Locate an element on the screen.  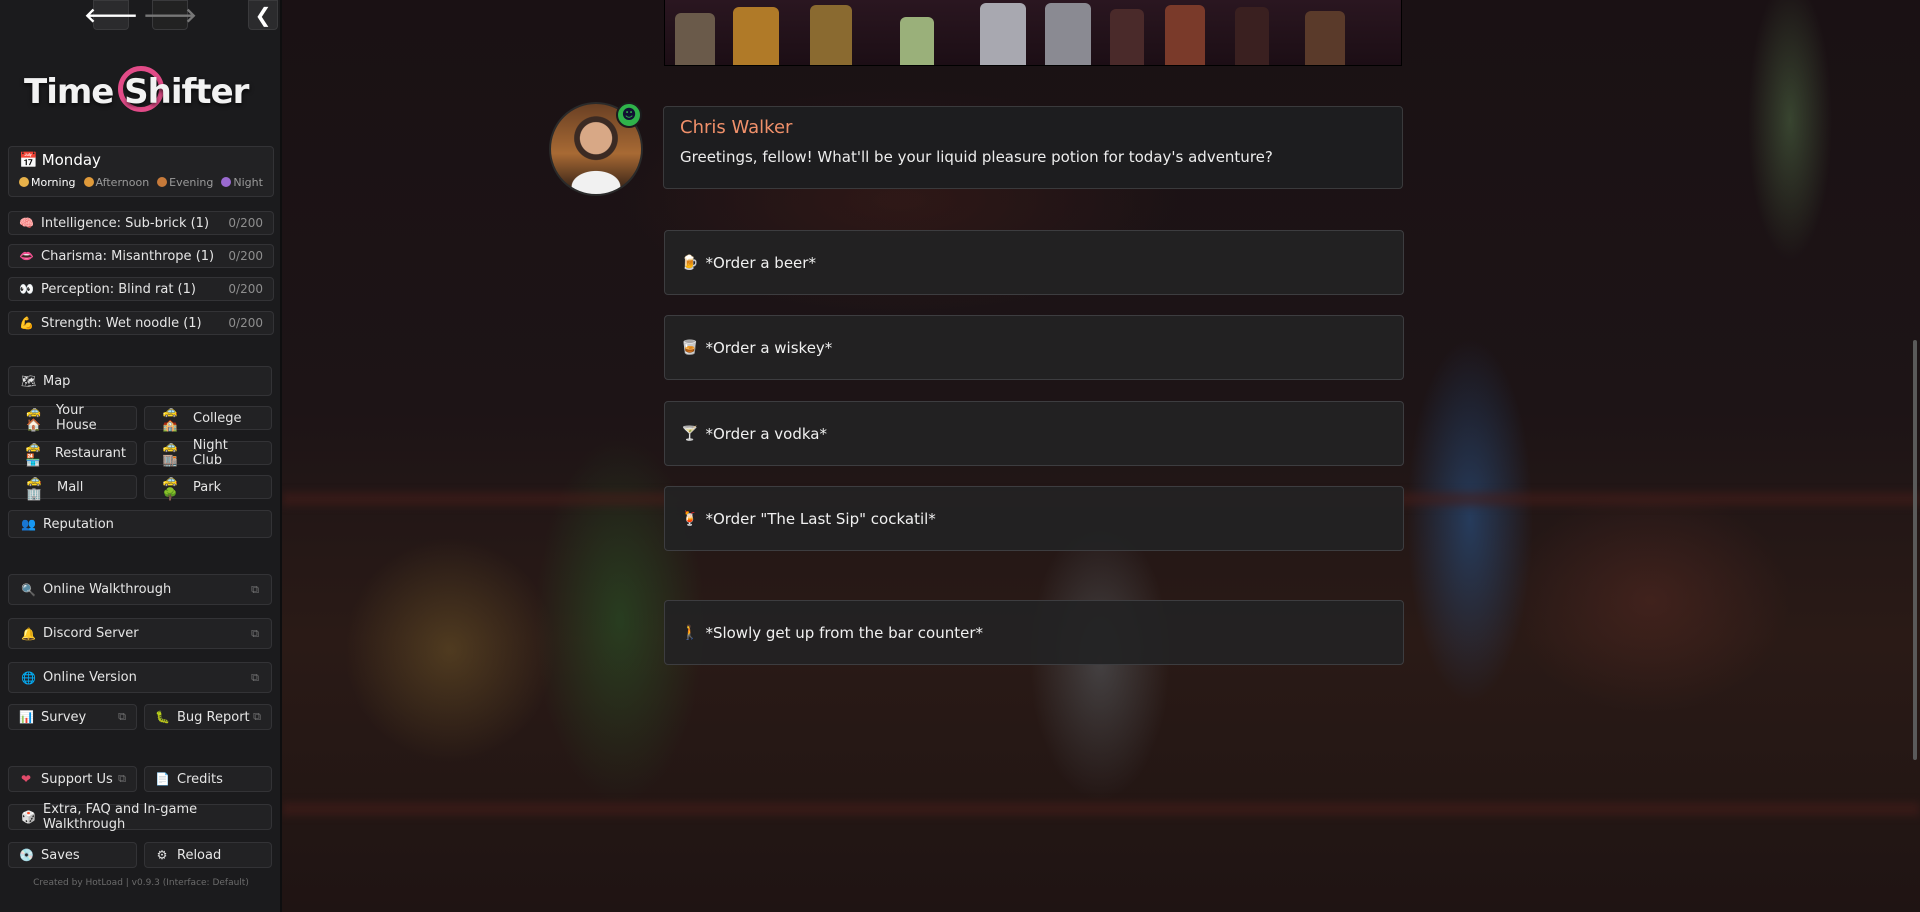
location-label: Your House is located at coordinates (76, 418).